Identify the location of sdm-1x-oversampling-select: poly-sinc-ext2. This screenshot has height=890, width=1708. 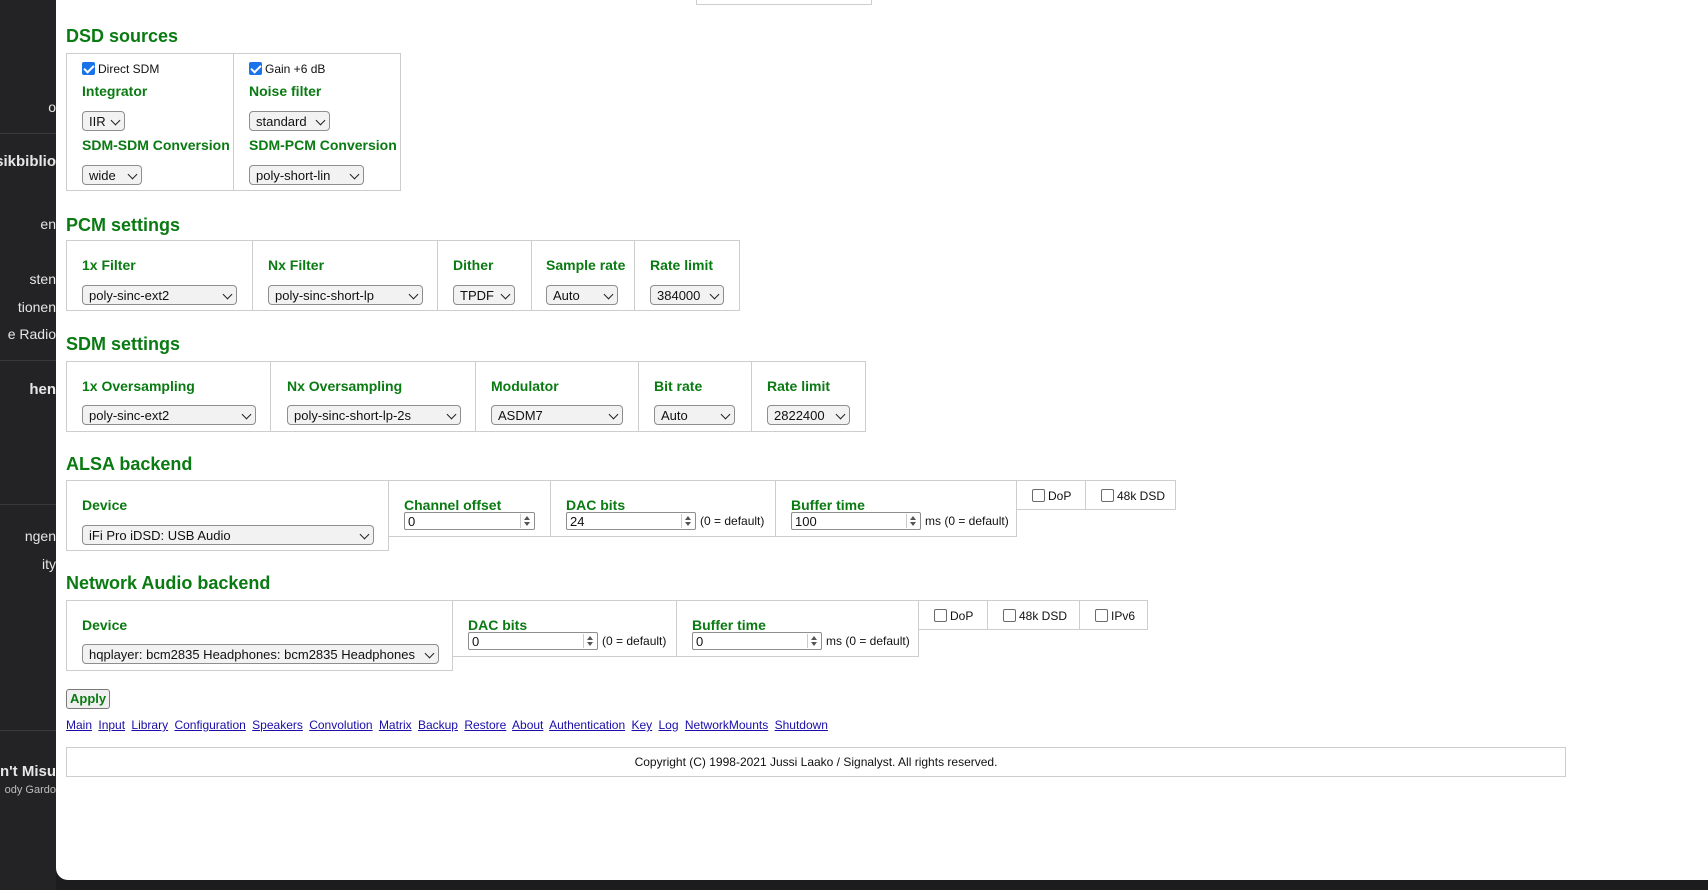
(169, 415).